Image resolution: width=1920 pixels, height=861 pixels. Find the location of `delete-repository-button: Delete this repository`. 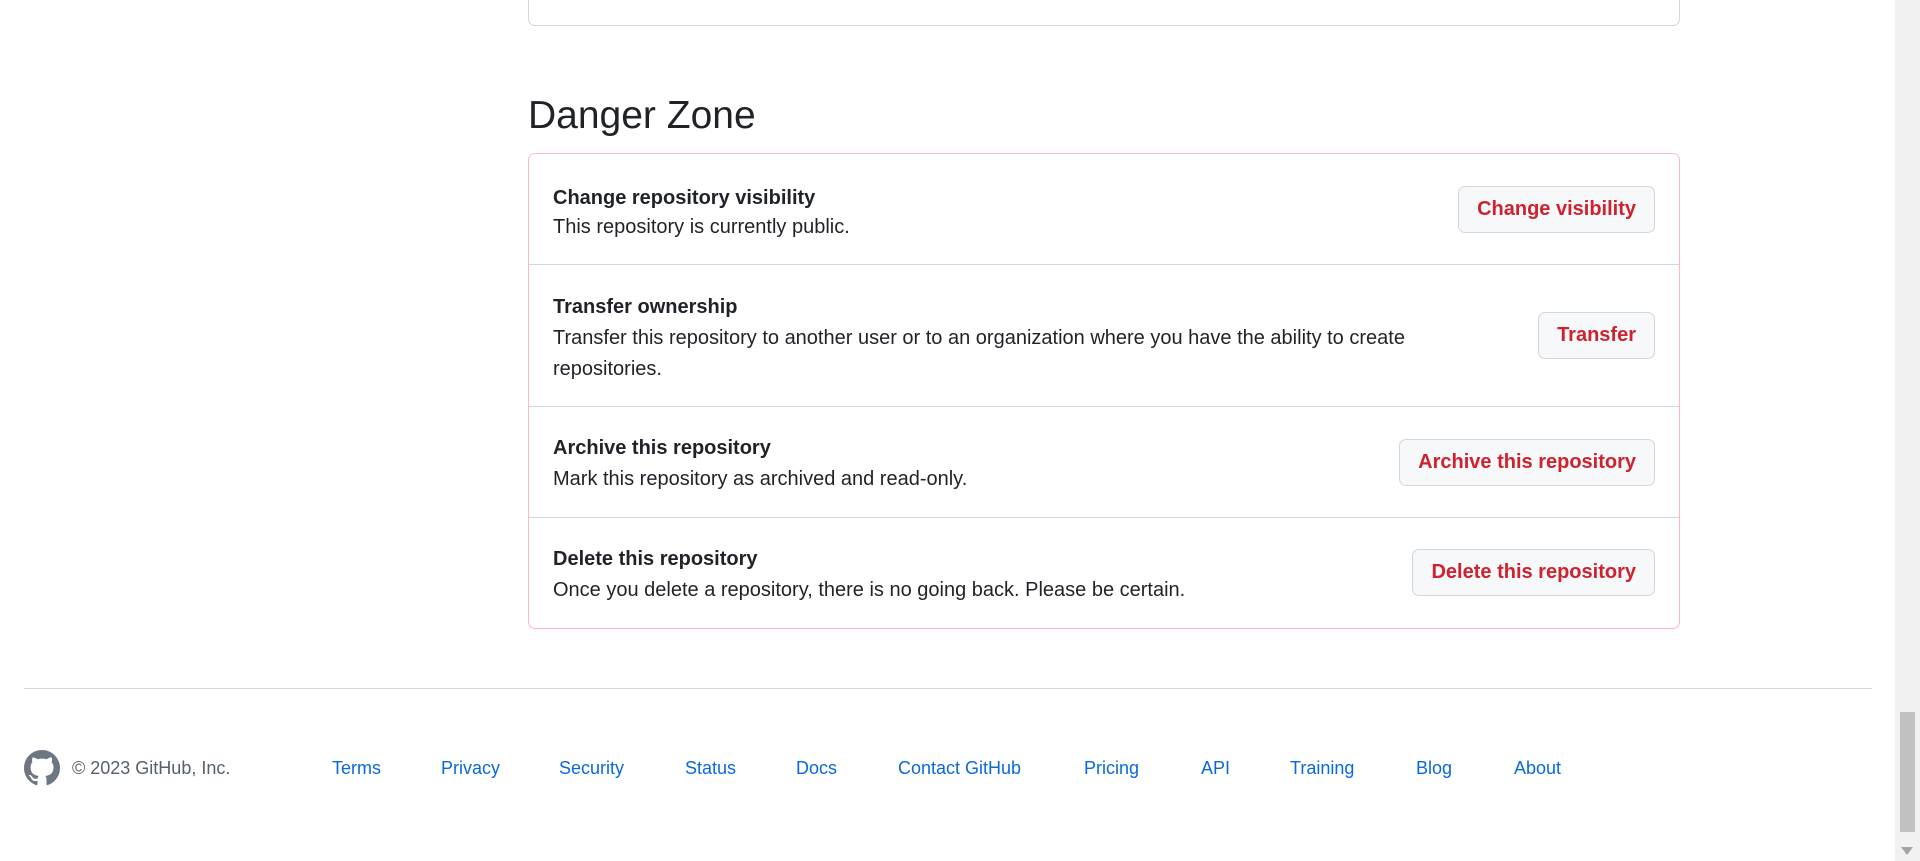

delete-repository-button: Delete this repository is located at coordinates (1533, 572).